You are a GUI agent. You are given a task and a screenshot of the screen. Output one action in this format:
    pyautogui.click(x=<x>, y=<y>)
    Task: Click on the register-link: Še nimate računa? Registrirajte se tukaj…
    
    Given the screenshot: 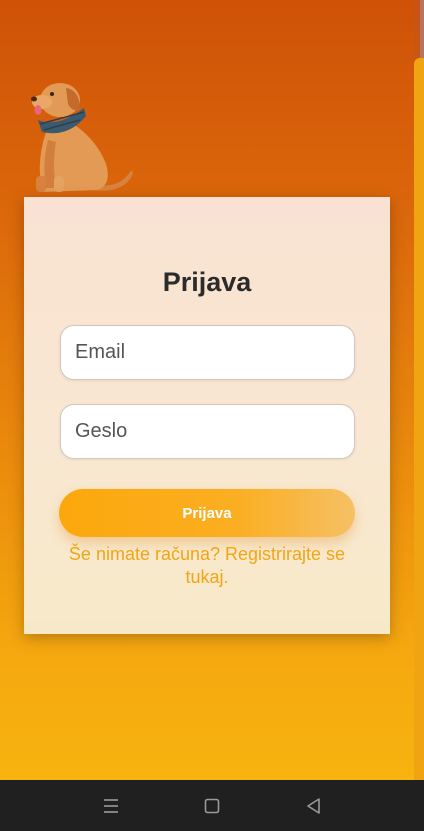 What is the action you would take?
    pyautogui.click(x=207, y=566)
    